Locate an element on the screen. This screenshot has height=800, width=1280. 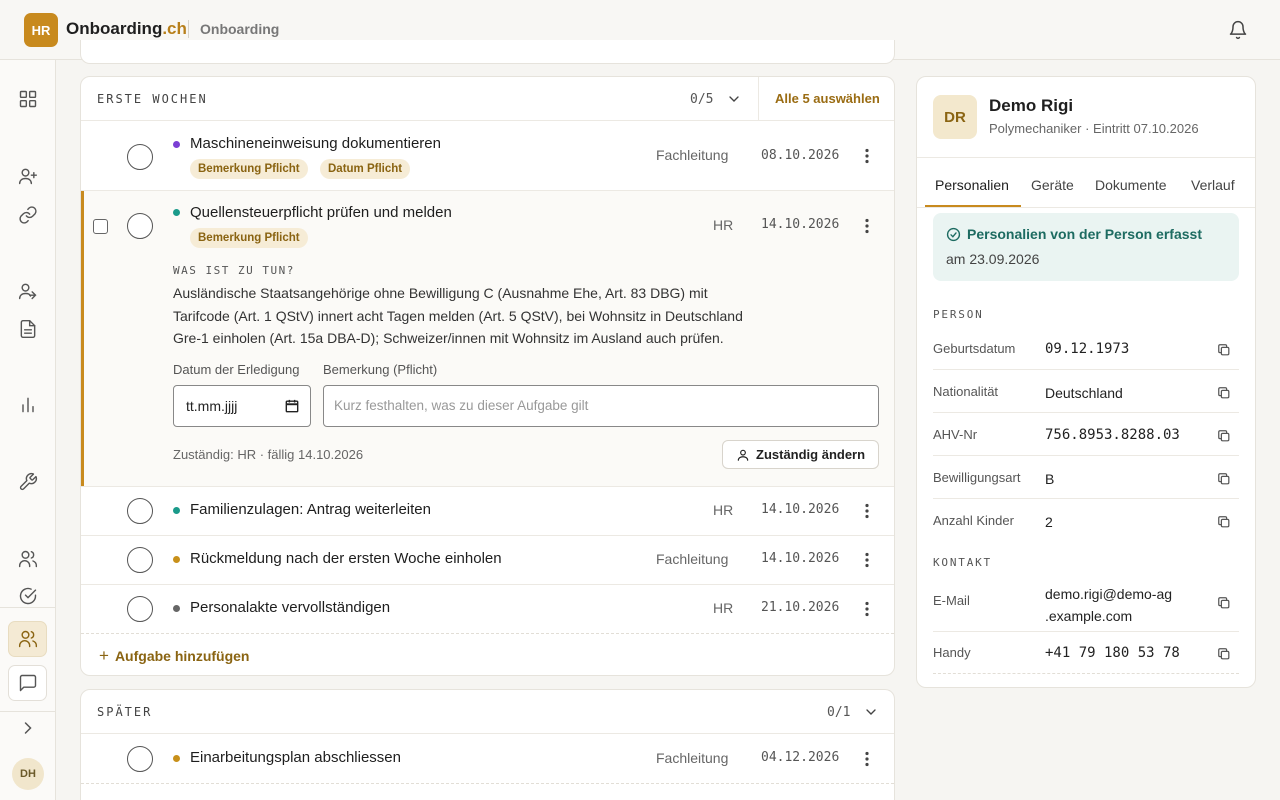
header-divider is located at coordinates (758, 99).